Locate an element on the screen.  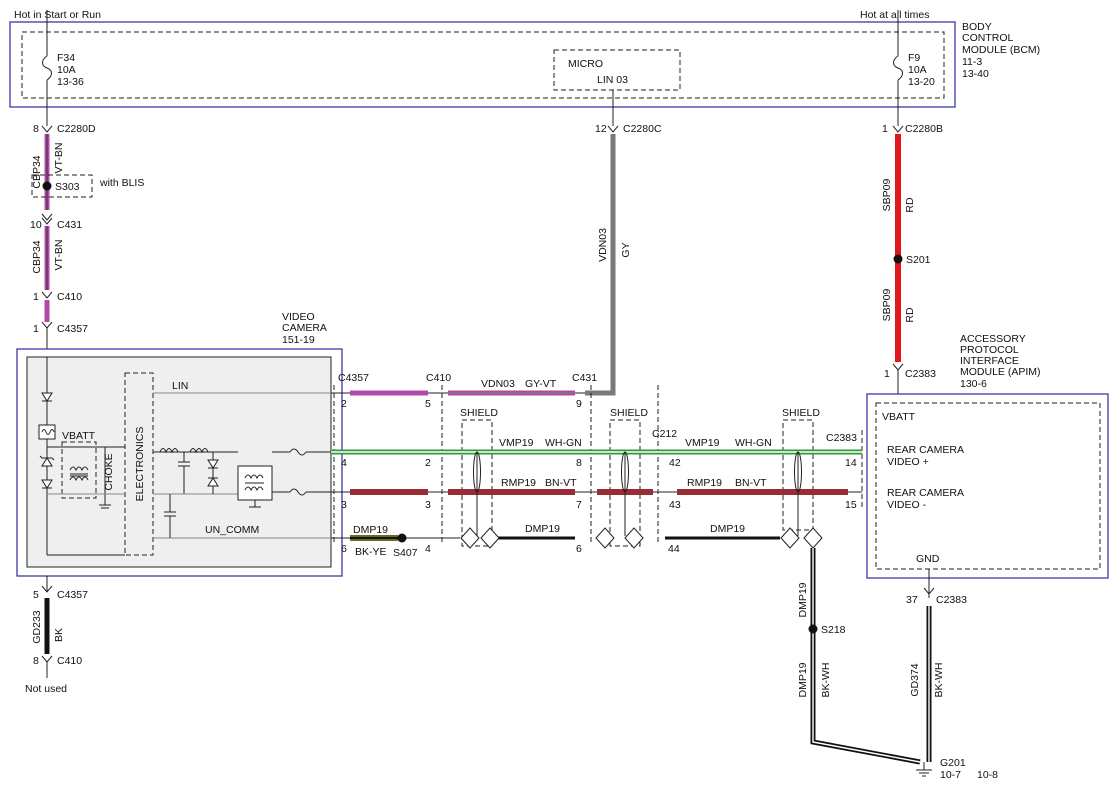
camera-title-2: CAMERA is located at coordinates (304, 328).